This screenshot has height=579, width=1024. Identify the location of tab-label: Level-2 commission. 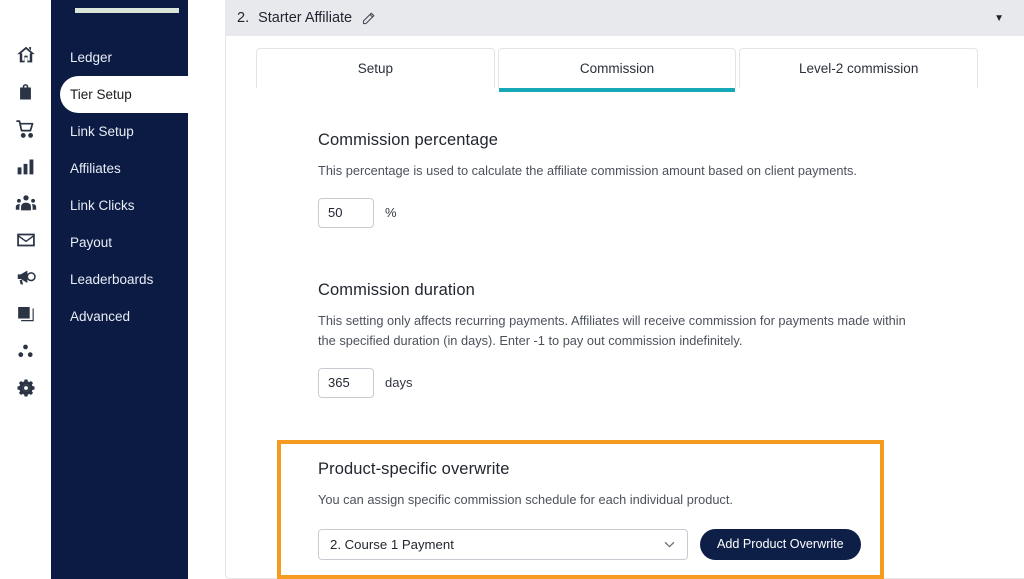
(859, 68).